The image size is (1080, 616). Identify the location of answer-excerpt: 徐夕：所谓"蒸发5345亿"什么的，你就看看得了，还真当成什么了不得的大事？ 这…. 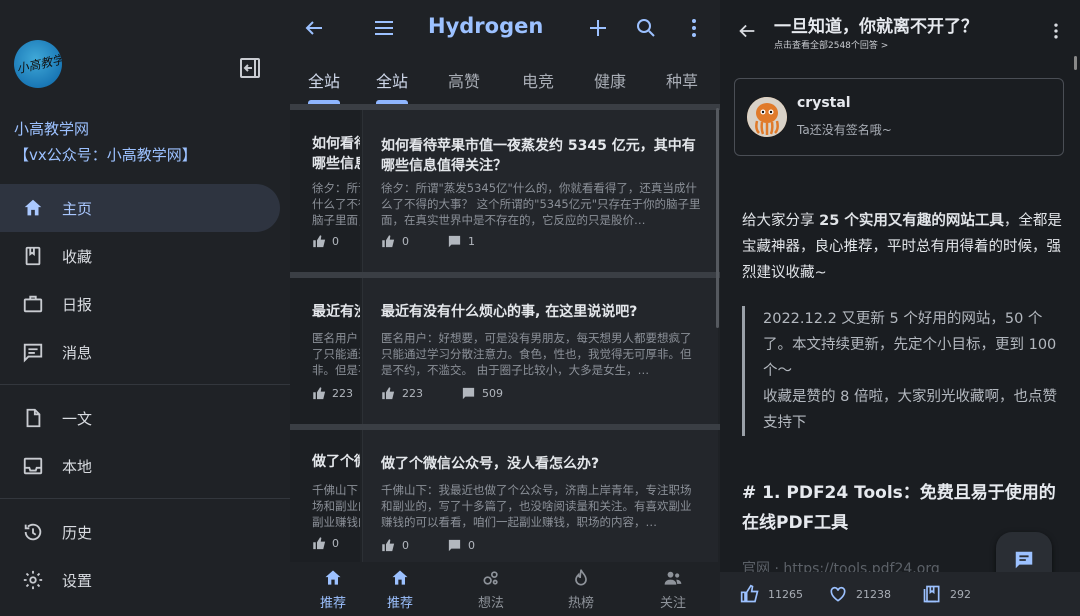
(541, 204).